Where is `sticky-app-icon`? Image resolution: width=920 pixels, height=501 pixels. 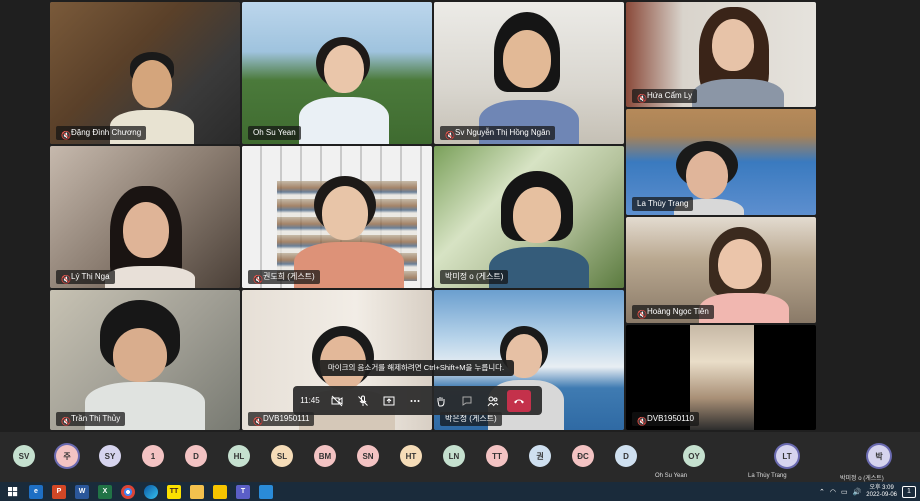 sticky-app-icon is located at coordinates (220, 491).